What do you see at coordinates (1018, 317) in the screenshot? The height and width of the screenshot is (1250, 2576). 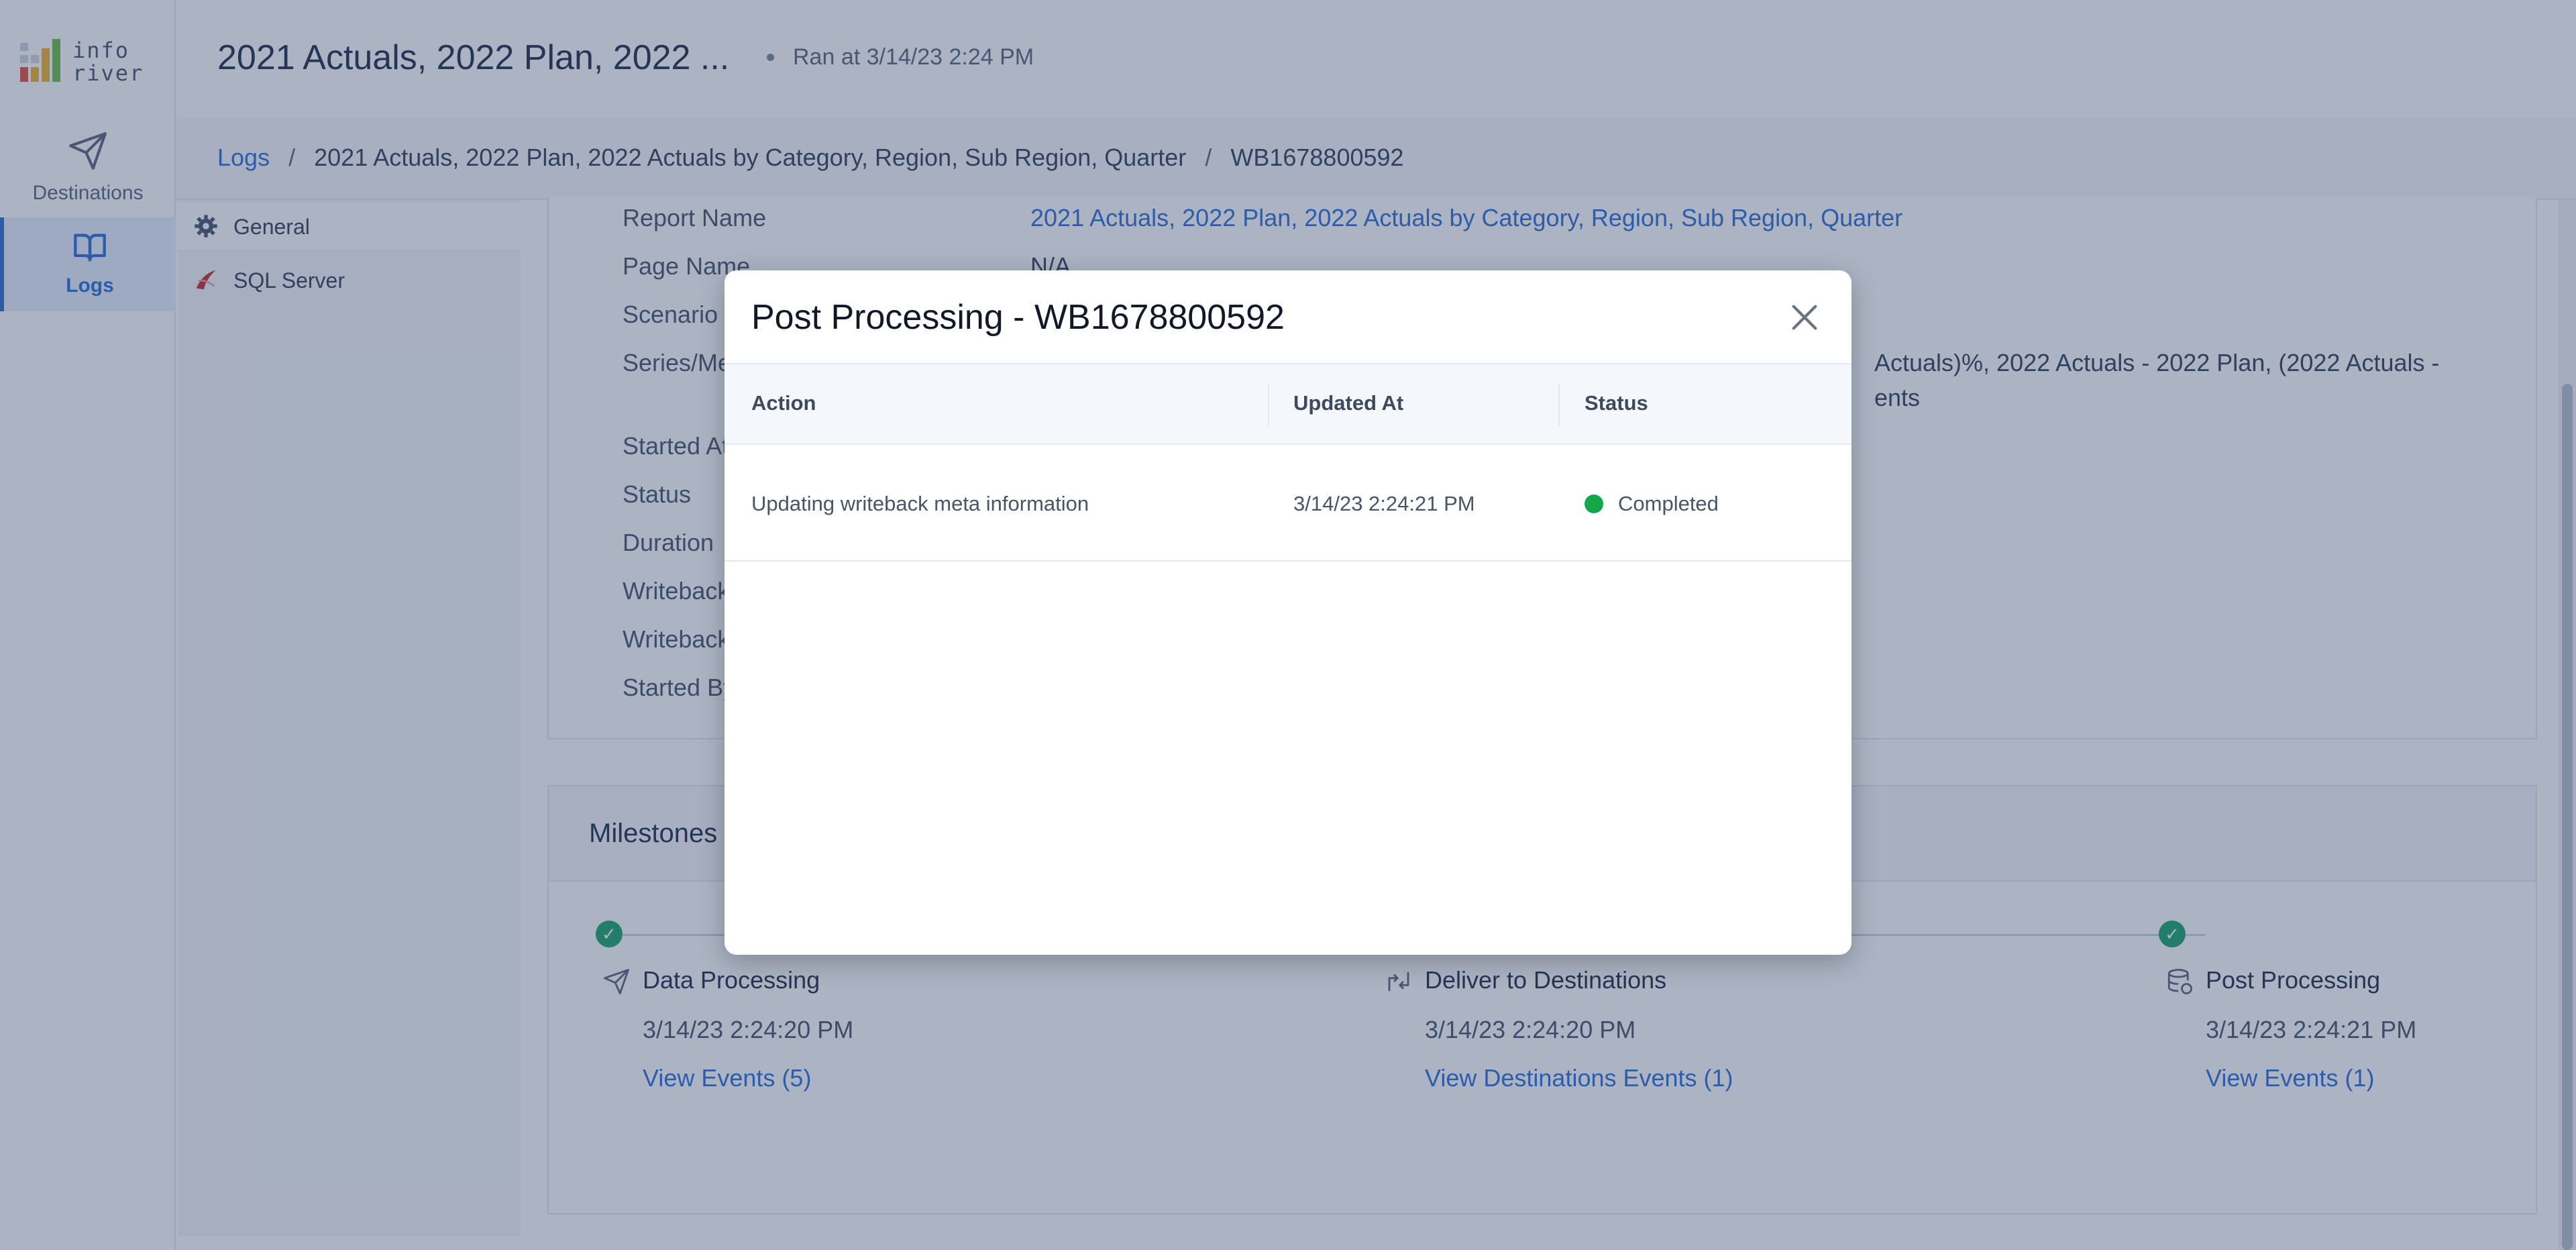 I see `modal-title: Post Processing - WB1678800592` at bounding box center [1018, 317].